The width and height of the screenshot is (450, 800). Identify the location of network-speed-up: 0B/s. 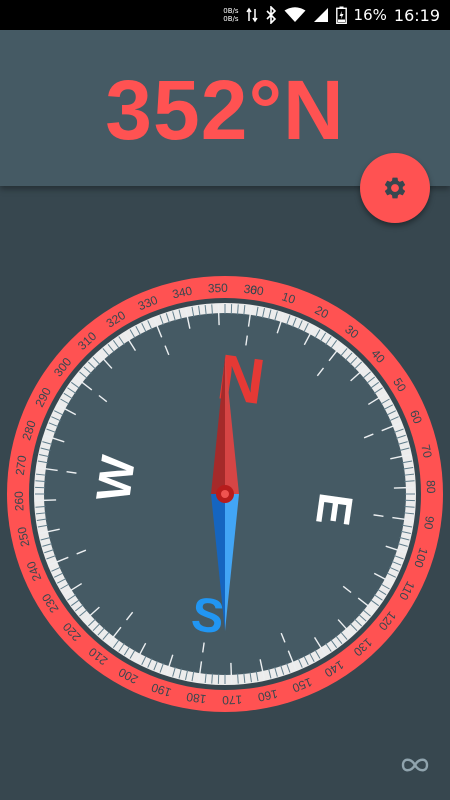
(231, 11).